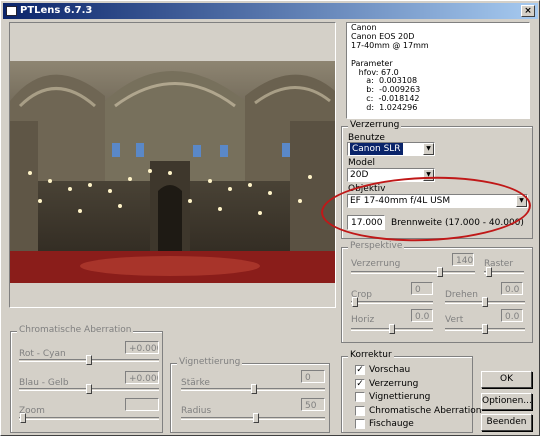  Describe the element at coordinates (195, 383) in the screenshot. I see `starke-label: Stärke` at that location.